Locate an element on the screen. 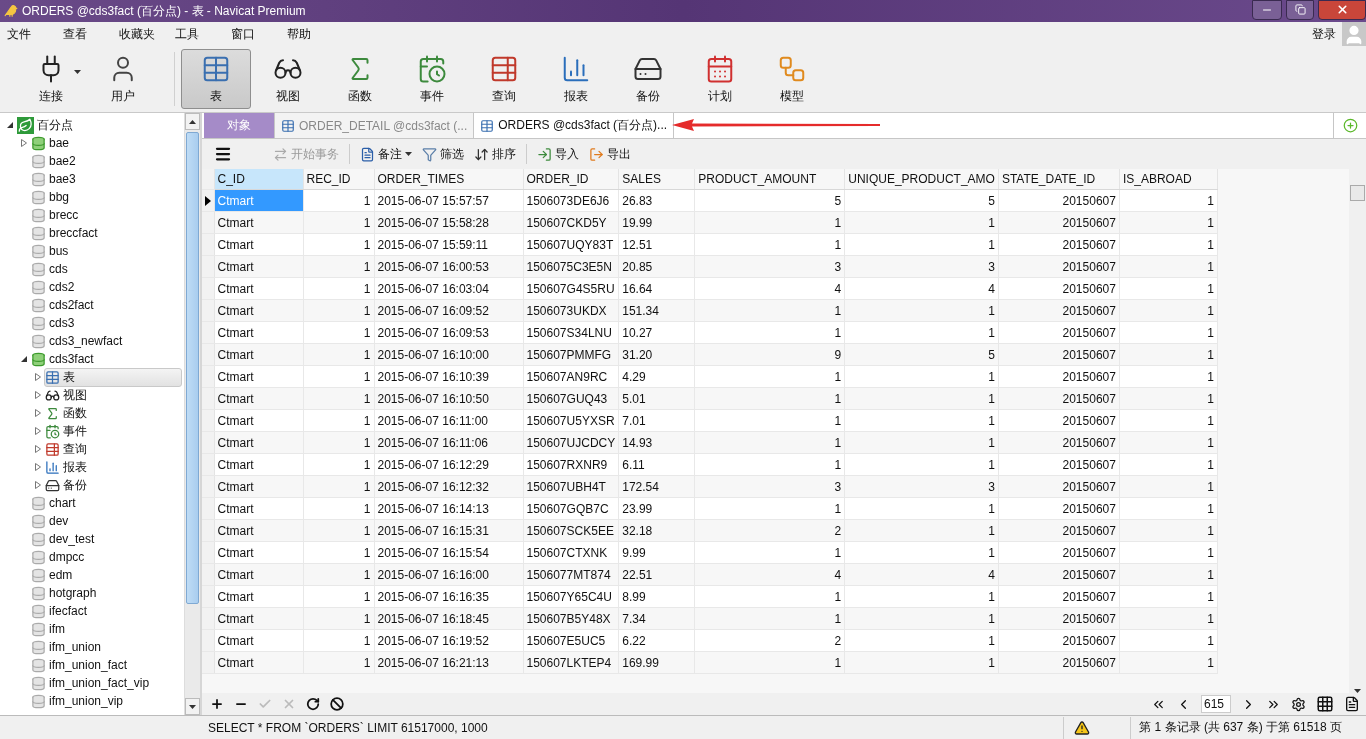 The width and height of the screenshot is (1366, 739). tree-item: bus is located at coordinates (106, 251).